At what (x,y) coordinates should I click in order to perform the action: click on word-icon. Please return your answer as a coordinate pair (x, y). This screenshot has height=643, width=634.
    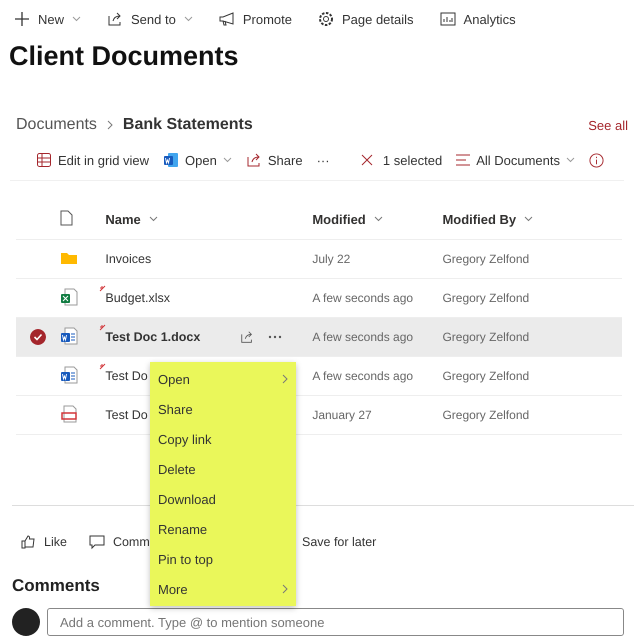
    Looking at the image, I should click on (171, 160).